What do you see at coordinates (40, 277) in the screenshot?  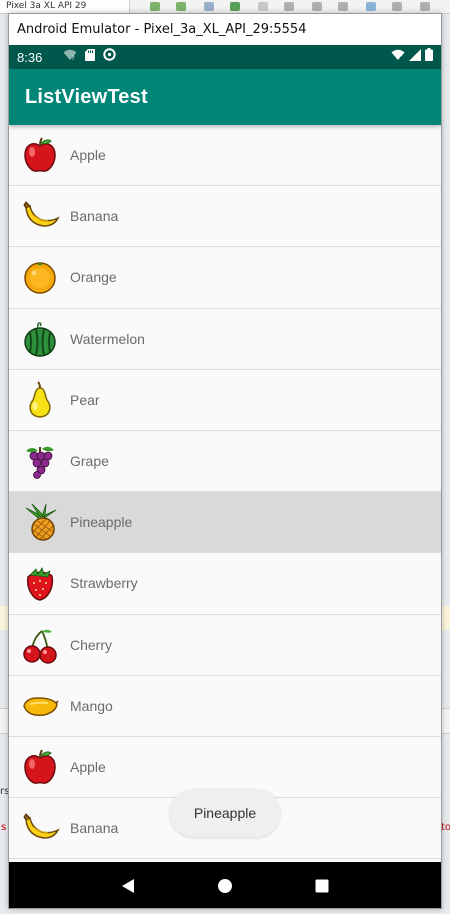 I see `orange-icon` at bounding box center [40, 277].